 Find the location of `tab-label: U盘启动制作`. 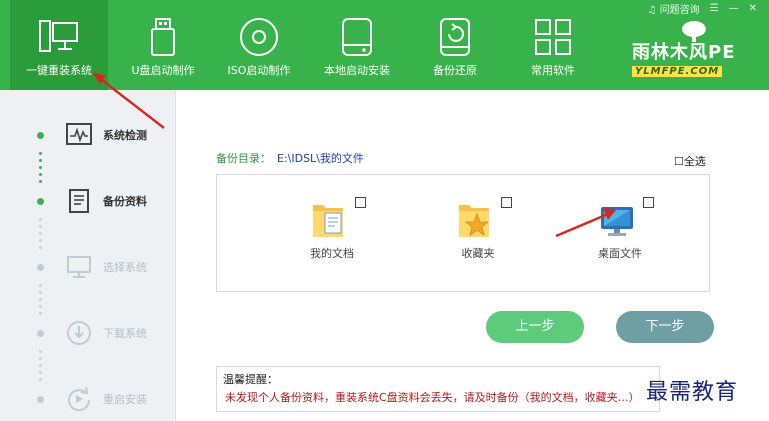

tab-label: U盘启动制作 is located at coordinates (163, 70).